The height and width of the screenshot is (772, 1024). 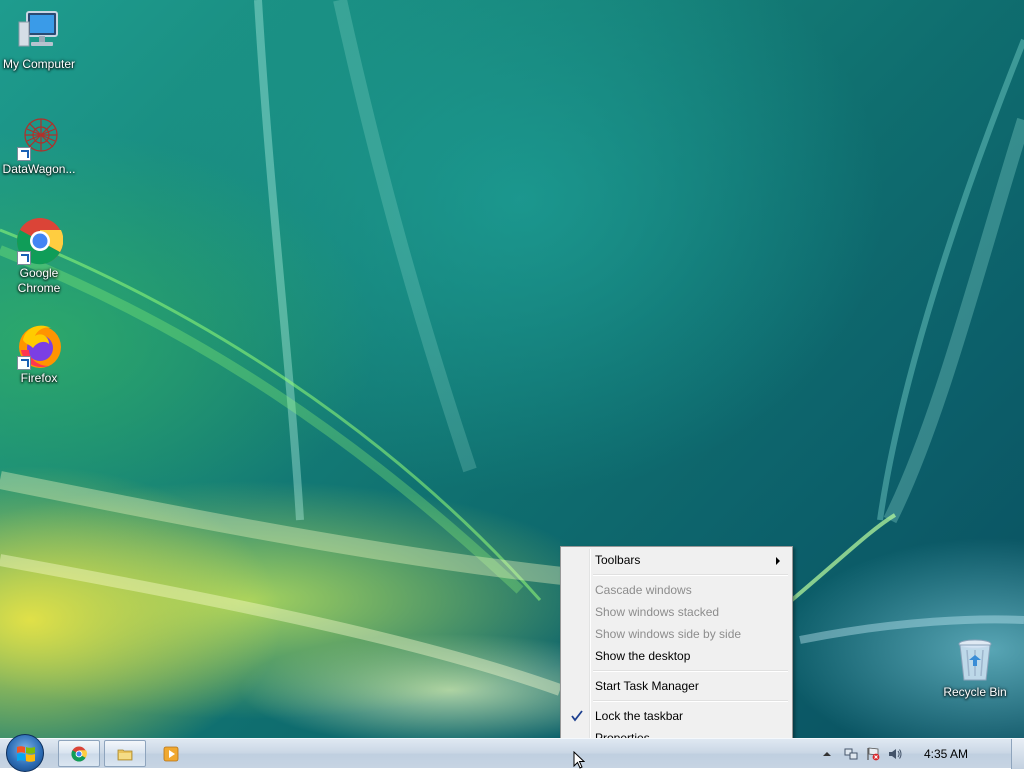 I want to click on start-button, so click(x=25, y=753).